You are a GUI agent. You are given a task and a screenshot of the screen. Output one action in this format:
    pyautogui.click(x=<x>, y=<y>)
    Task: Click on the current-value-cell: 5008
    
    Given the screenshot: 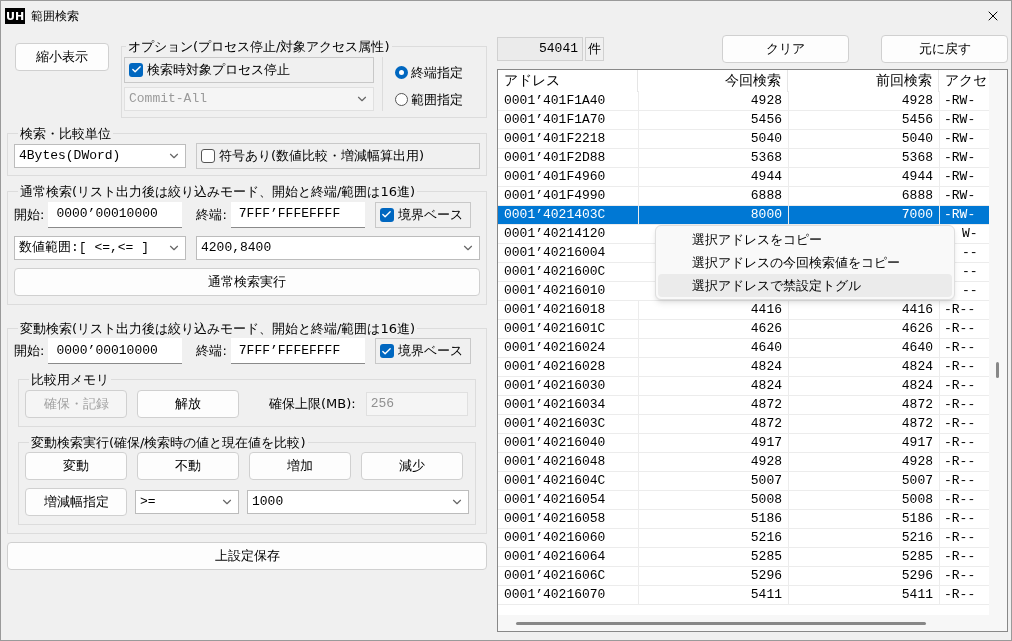 What is the action you would take?
    pyautogui.click(x=713, y=500)
    